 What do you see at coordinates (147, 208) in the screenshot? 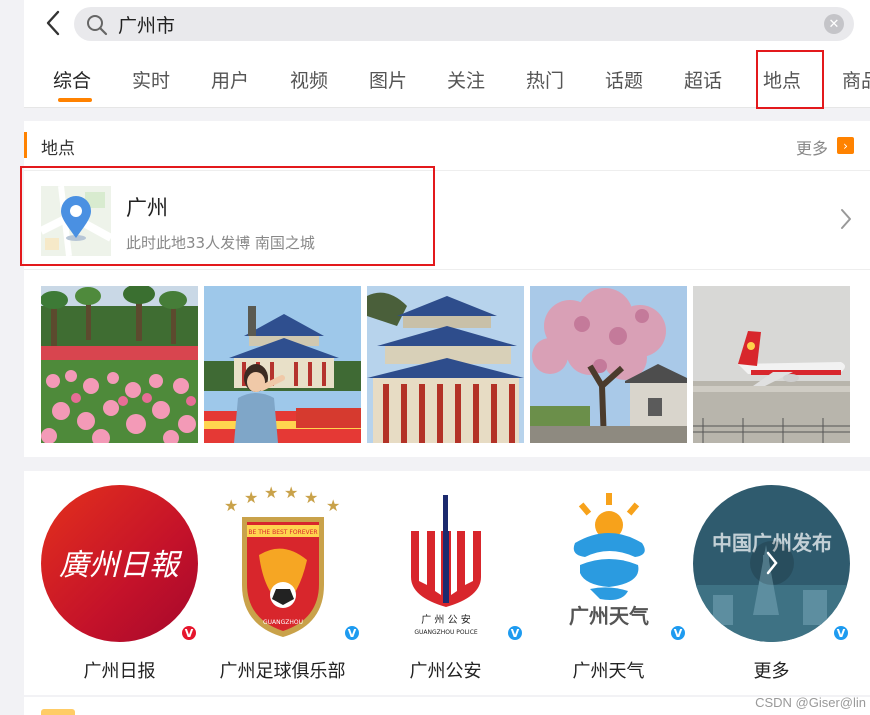
I see `place-name: 广州` at bounding box center [147, 208].